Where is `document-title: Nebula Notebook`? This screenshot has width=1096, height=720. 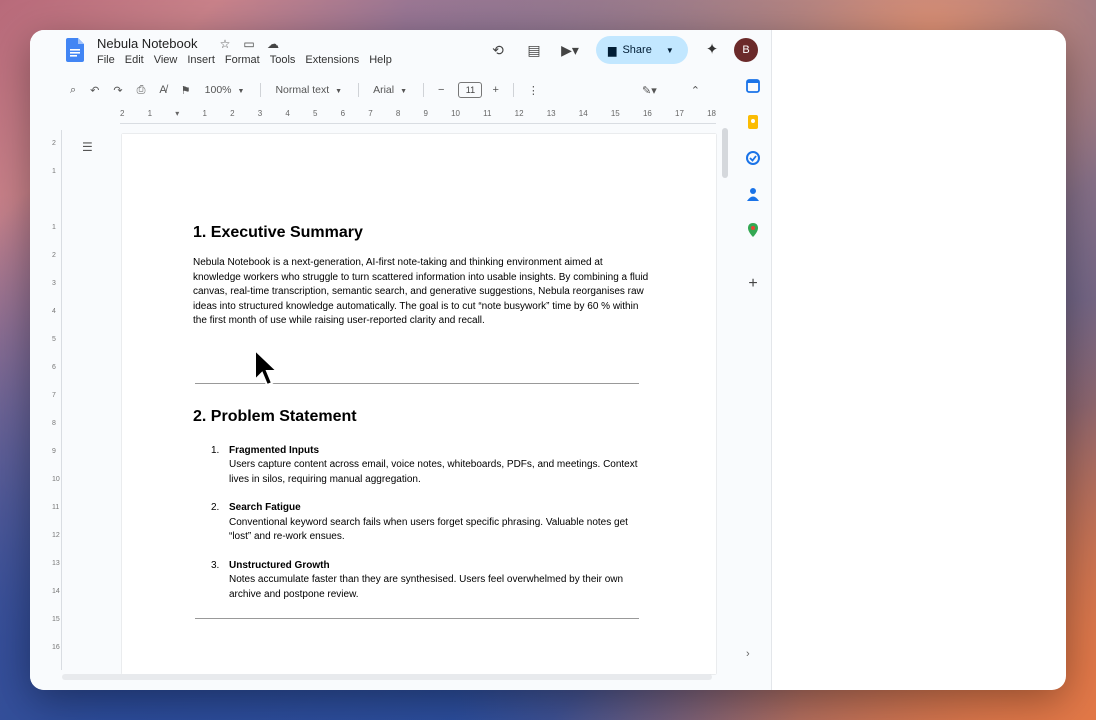 document-title: Nebula Notebook is located at coordinates (147, 43).